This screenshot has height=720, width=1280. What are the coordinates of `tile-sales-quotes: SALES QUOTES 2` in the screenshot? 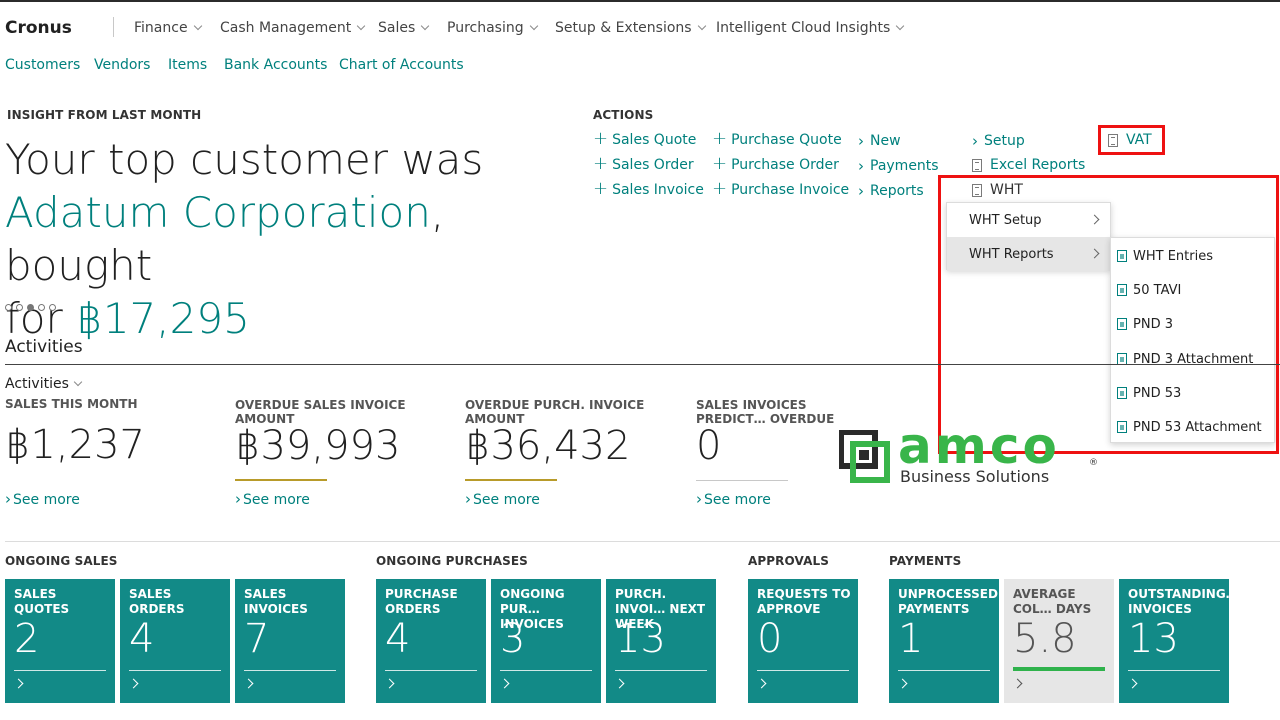 It's located at (60, 641).